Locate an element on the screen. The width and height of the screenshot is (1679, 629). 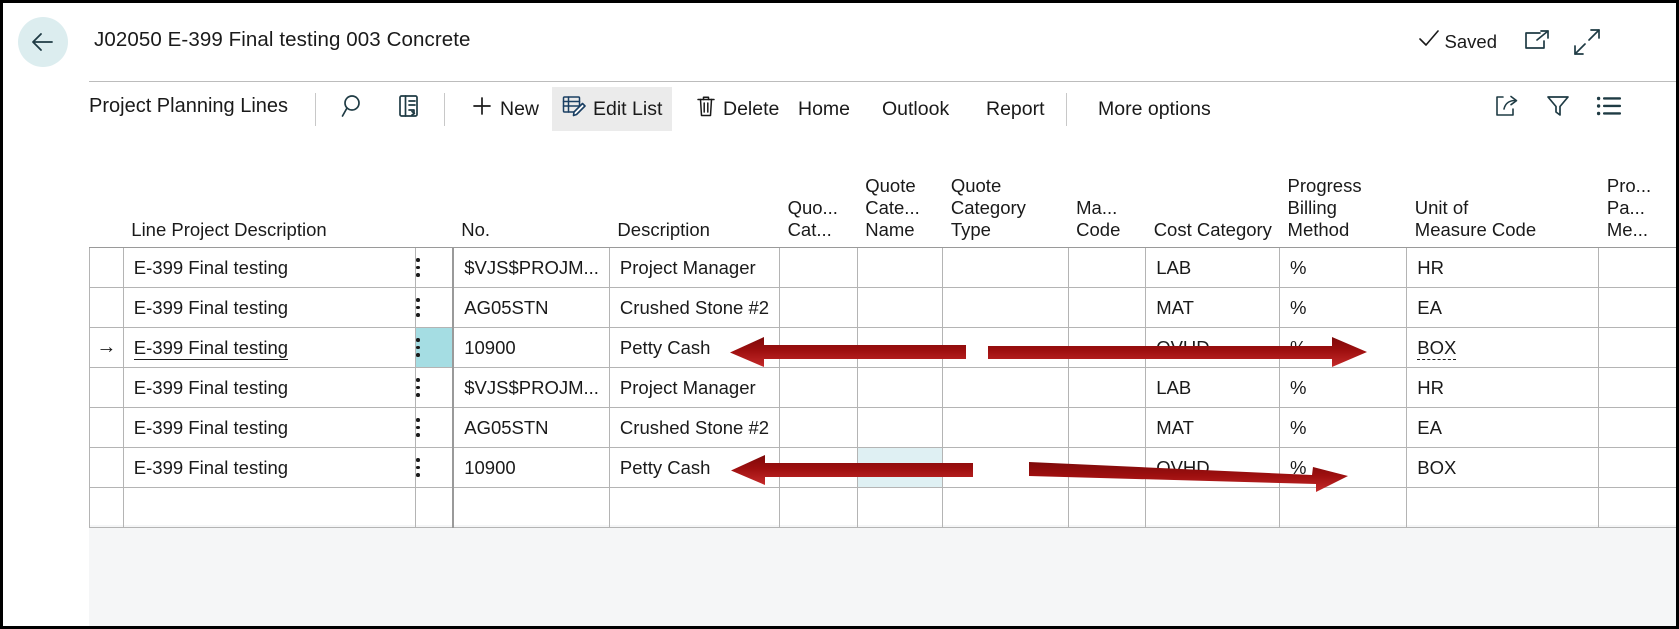
cell-cost_category is located at coordinates (1213, 507).